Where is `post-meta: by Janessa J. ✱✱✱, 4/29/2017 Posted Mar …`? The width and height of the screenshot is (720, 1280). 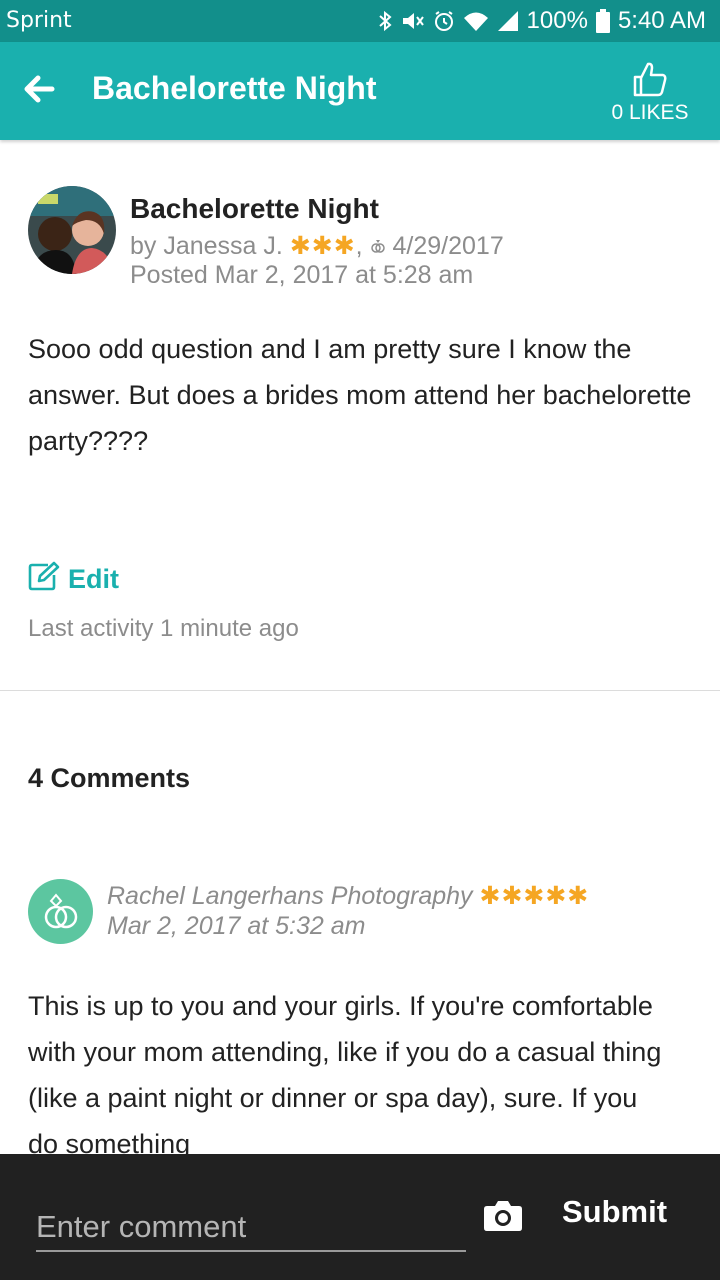
post-meta: by Janessa J. ✱✱✱, 4/29/2017 Posted Mar … is located at coordinates (317, 261).